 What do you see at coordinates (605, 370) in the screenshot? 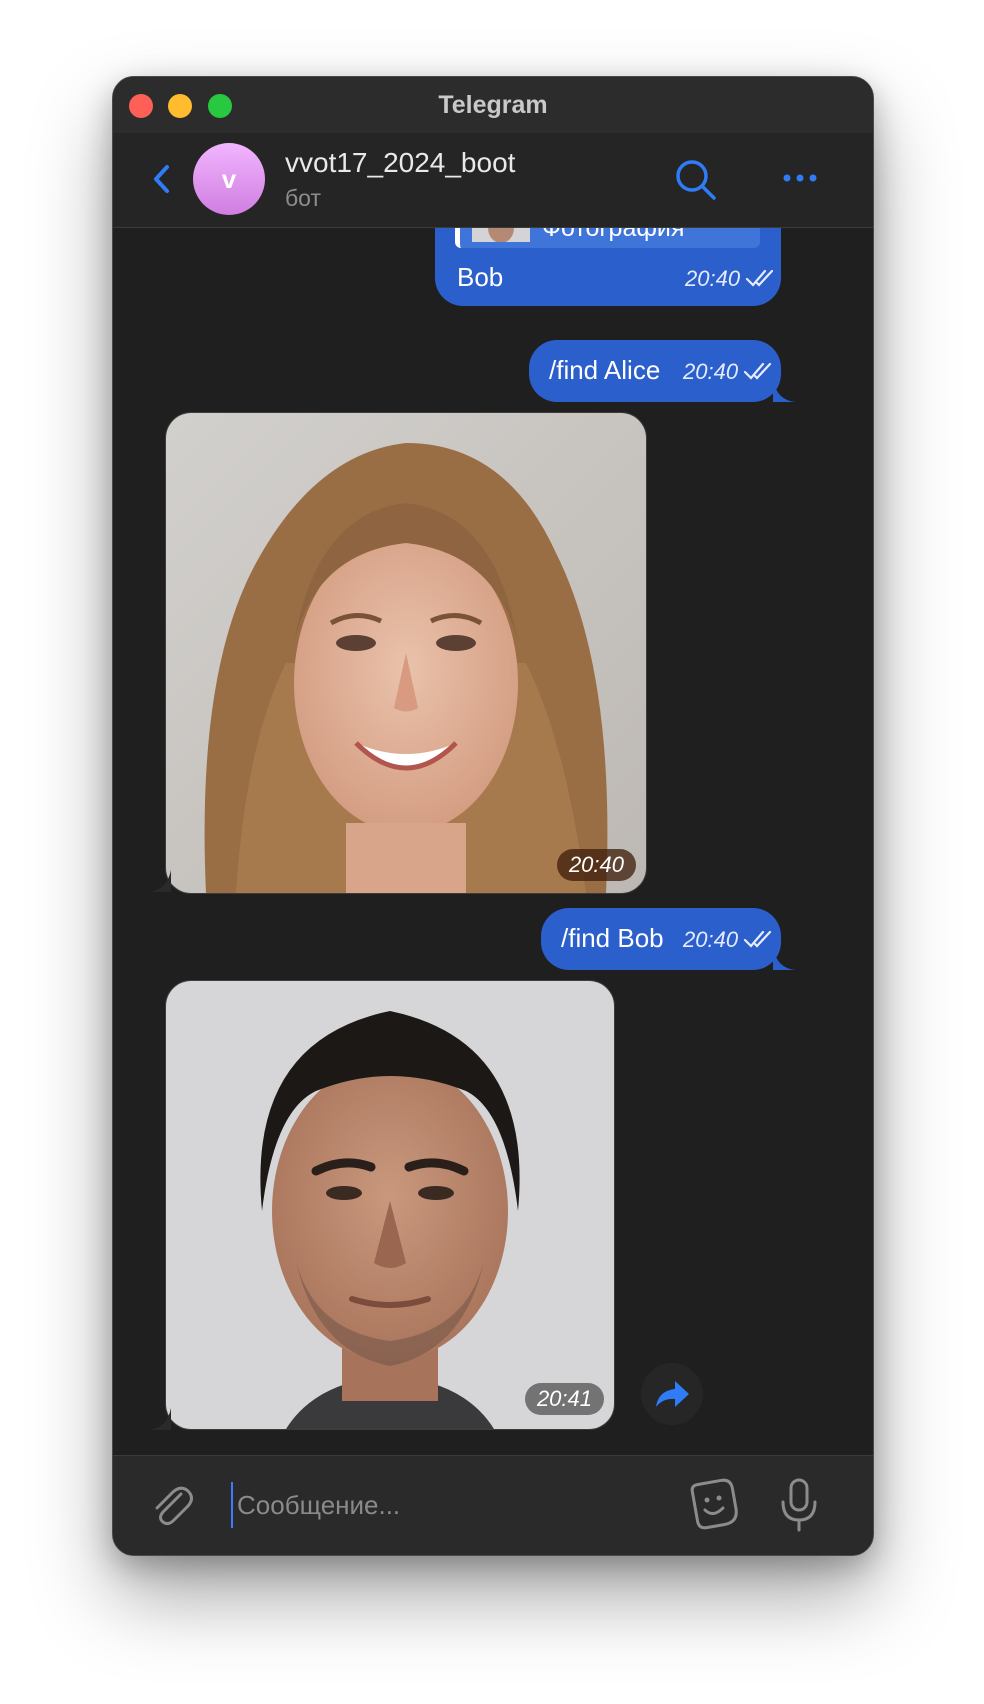
I see `message-text: /find Alice` at bounding box center [605, 370].